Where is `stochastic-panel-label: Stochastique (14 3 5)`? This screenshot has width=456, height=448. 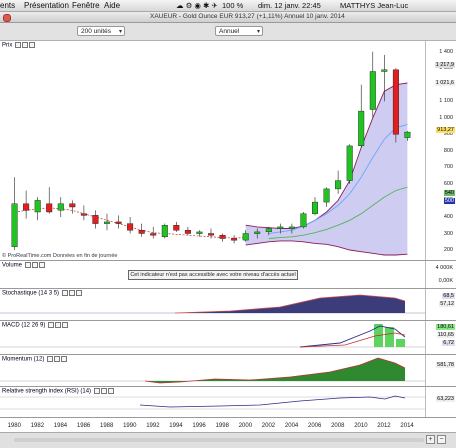
stochastic-panel-label: Stochastique (14 3 5) is located at coordinates (42, 293).